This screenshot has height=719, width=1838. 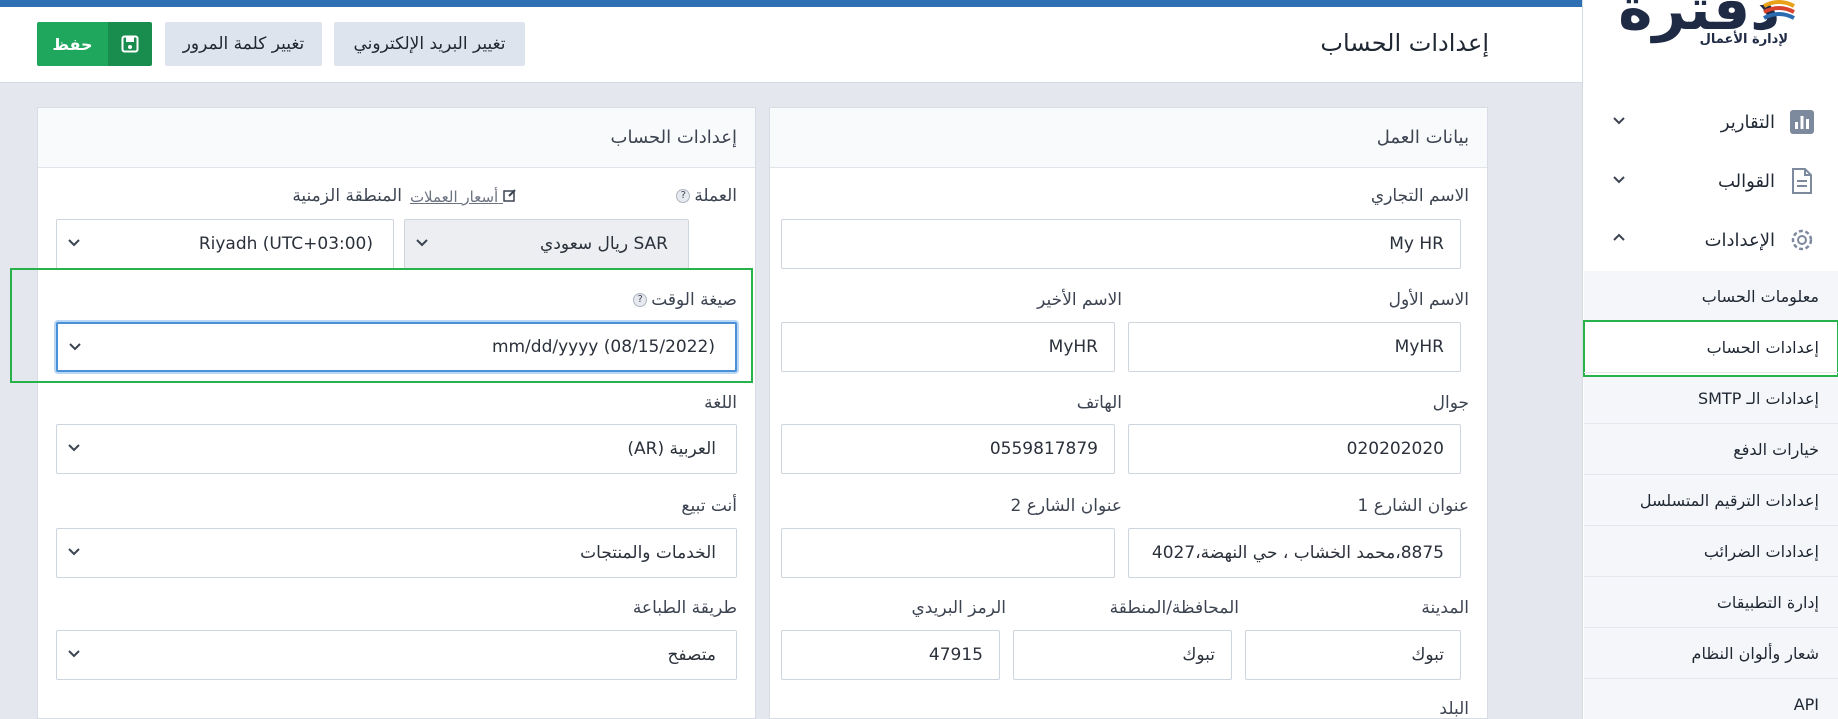 What do you see at coordinates (1758, 398) in the screenshot?
I see `submenu-label: إعدادات الـ SMTP` at bounding box center [1758, 398].